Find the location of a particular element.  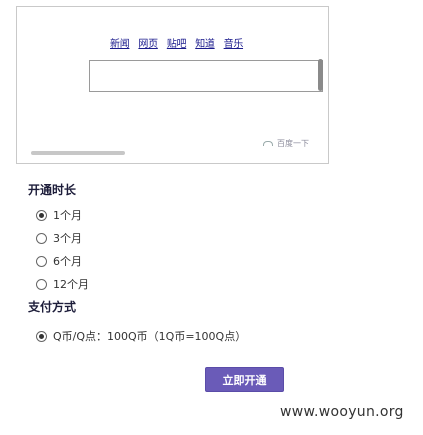

duration-option-6: 6个月 is located at coordinates (59, 261).